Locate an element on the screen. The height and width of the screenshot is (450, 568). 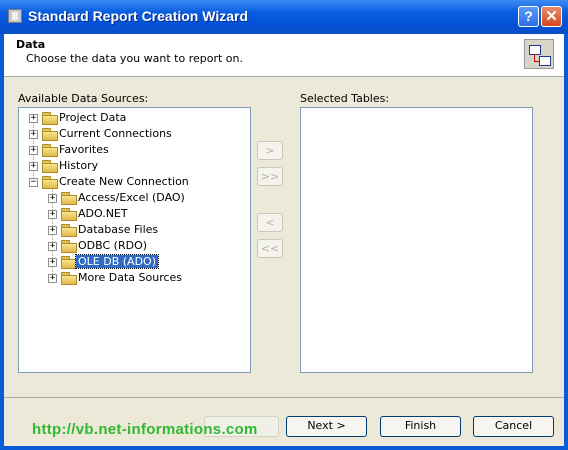
tree-node: + ADO.NET is located at coordinates (134, 214).